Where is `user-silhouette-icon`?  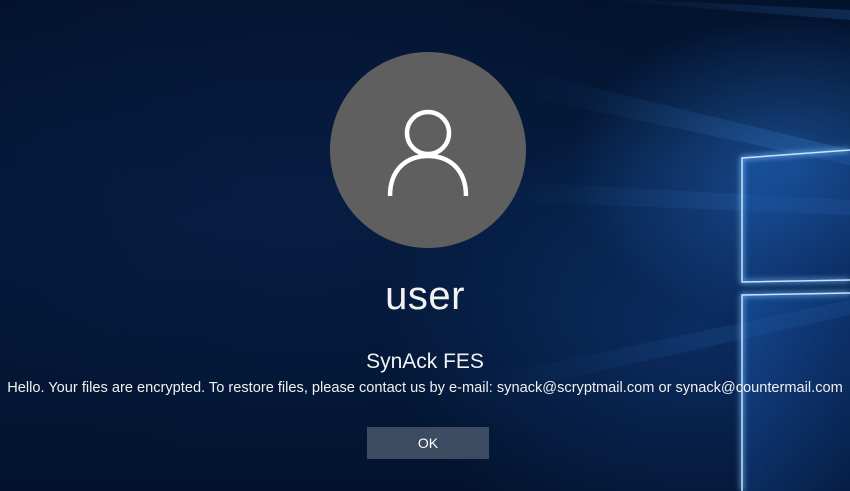
user-silhouette-icon is located at coordinates (428, 153).